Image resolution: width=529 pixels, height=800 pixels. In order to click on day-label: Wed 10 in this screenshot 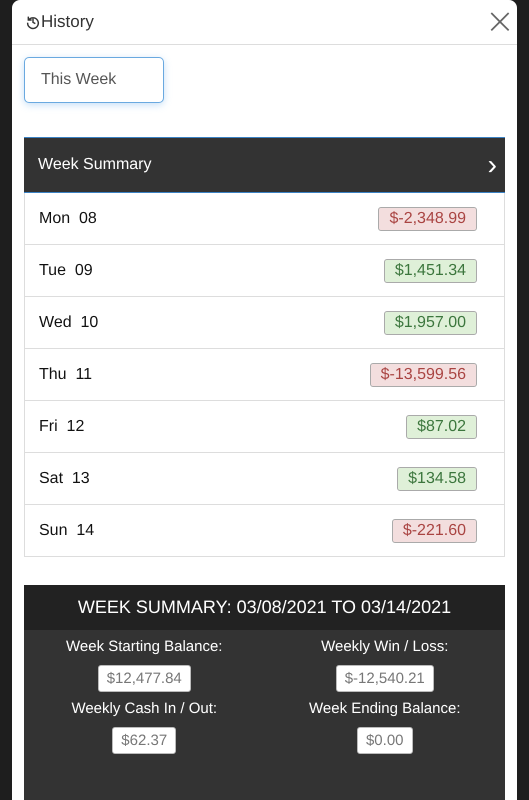, I will do `click(68, 323)`.